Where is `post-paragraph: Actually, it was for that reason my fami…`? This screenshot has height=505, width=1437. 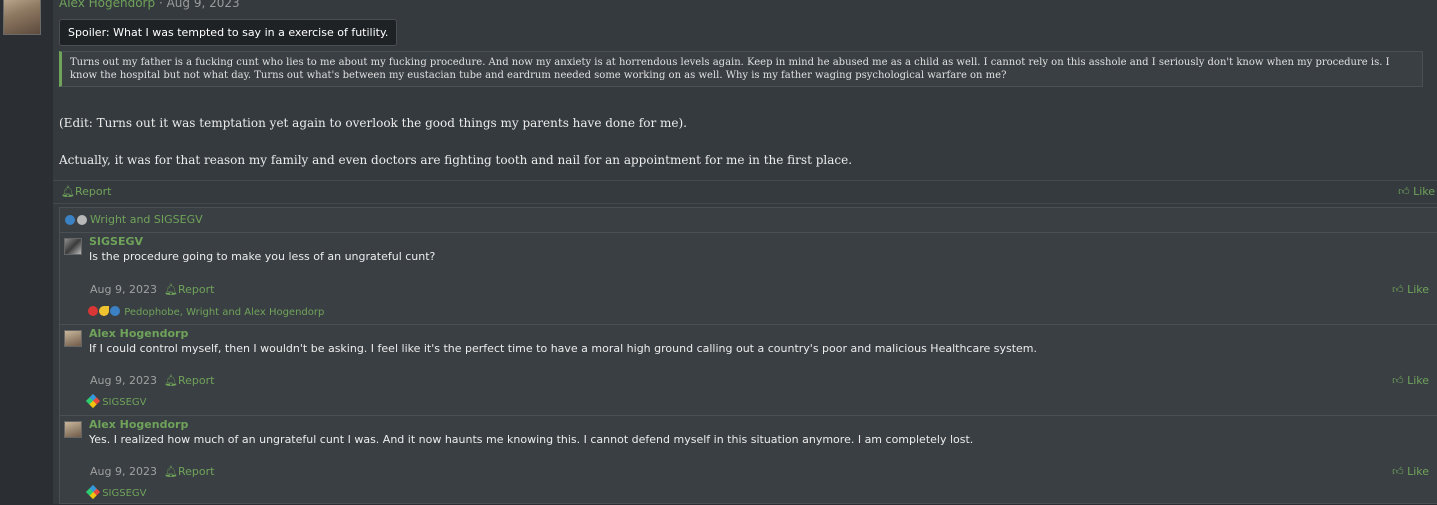
post-paragraph: Actually, it was for that reason my fami… is located at coordinates (456, 160).